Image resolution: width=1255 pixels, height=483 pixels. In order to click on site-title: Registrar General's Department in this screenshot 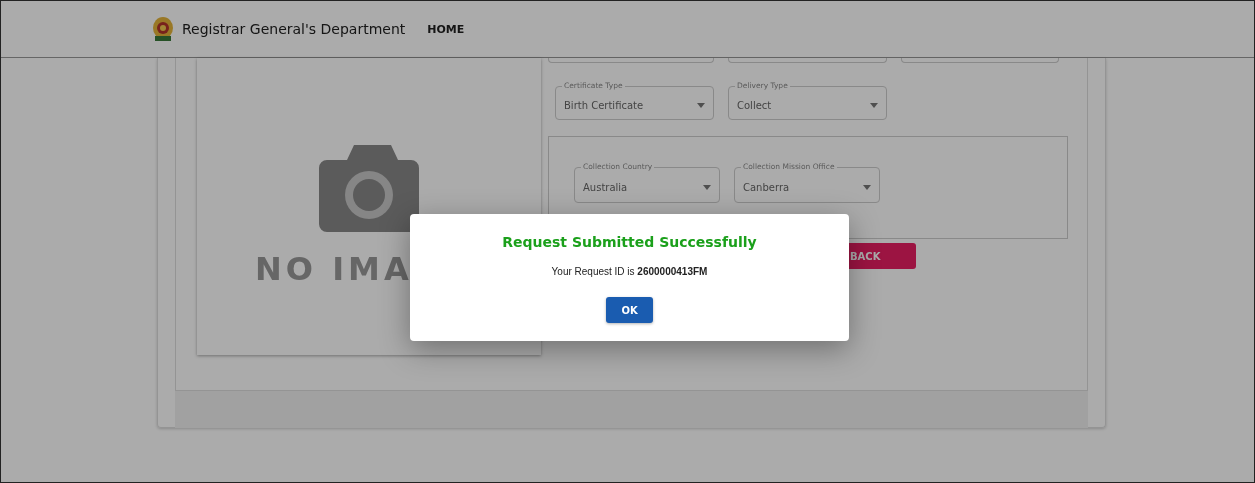, I will do `click(294, 29)`.